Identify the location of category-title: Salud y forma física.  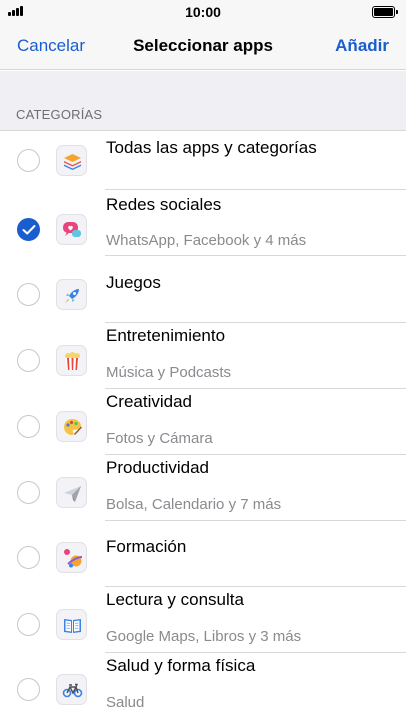
(181, 665).